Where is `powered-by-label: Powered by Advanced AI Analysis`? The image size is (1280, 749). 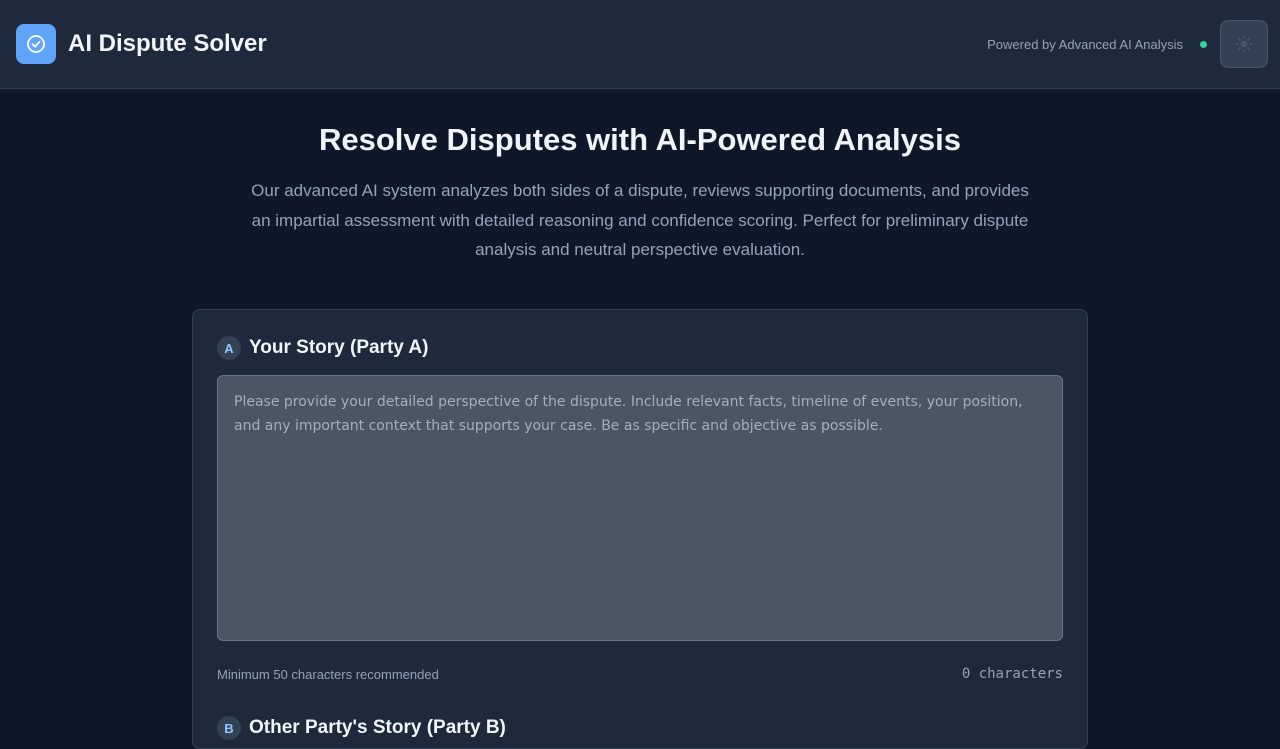
powered-by-label: Powered by Advanced AI Analysis is located at coordinates (1085, 44).